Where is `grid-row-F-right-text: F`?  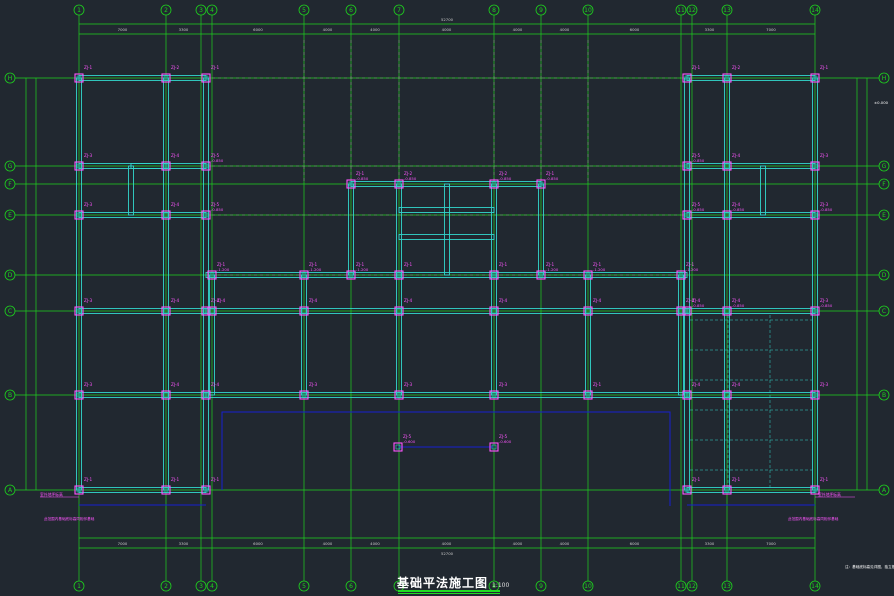
grid-row-F-right-text: F is located at coordinates (884, 184).